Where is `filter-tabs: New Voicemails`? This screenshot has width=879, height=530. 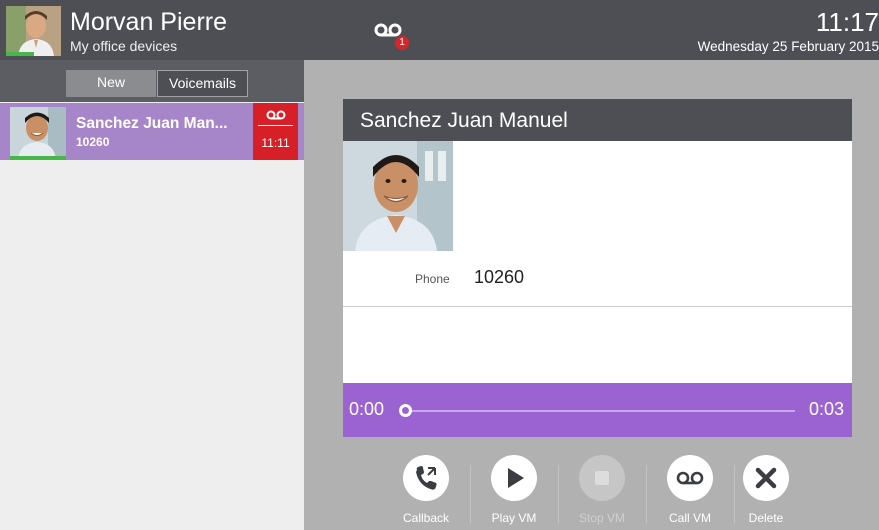
filter-tabs: New Voicemails is located at coordinates (152, 81).